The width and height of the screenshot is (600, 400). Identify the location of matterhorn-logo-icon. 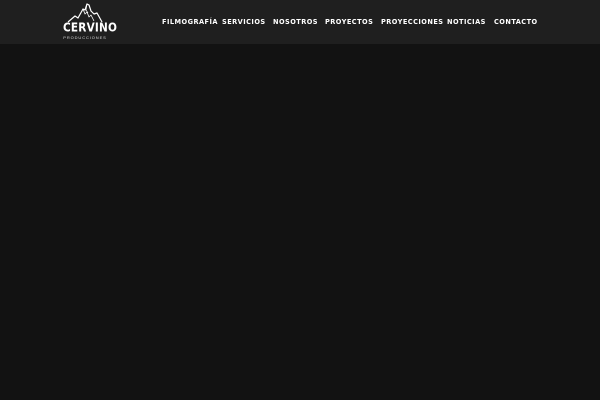
(85, 13).